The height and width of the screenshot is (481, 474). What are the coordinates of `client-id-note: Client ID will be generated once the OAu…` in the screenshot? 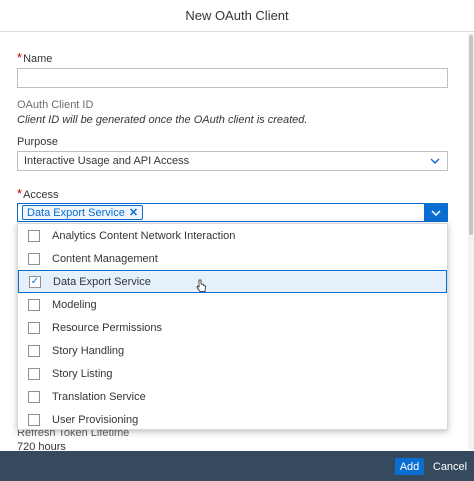 It's located at (162, 120).